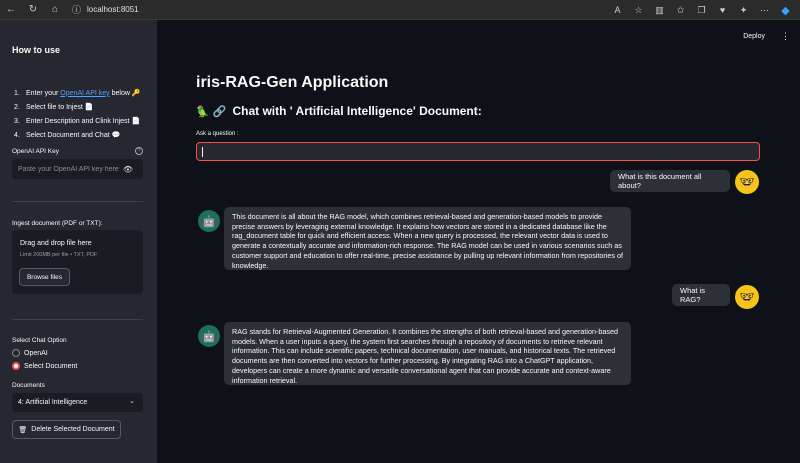 The width and height of the screenshot is (800, 463). I want to click on eye-icon: 👁, so click(128, 169).